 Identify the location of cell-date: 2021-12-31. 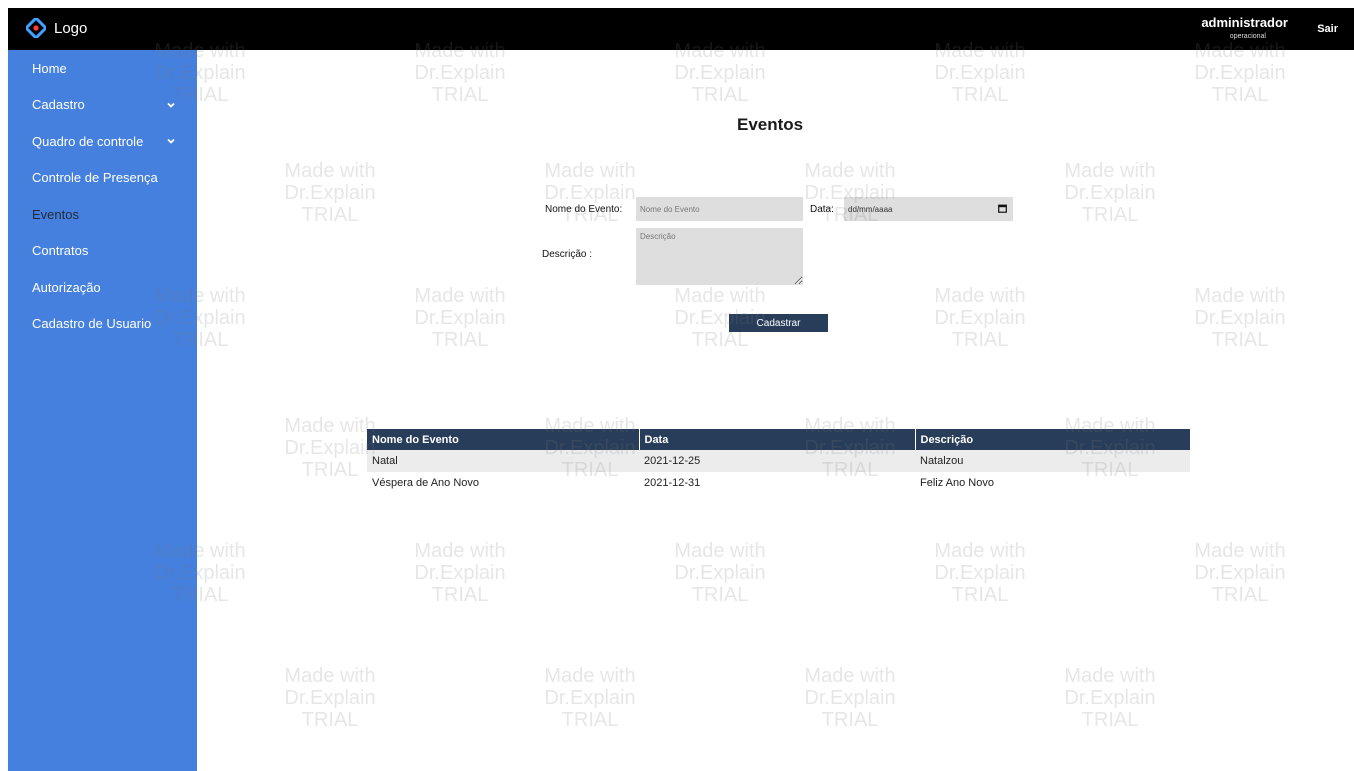
(777, 483).